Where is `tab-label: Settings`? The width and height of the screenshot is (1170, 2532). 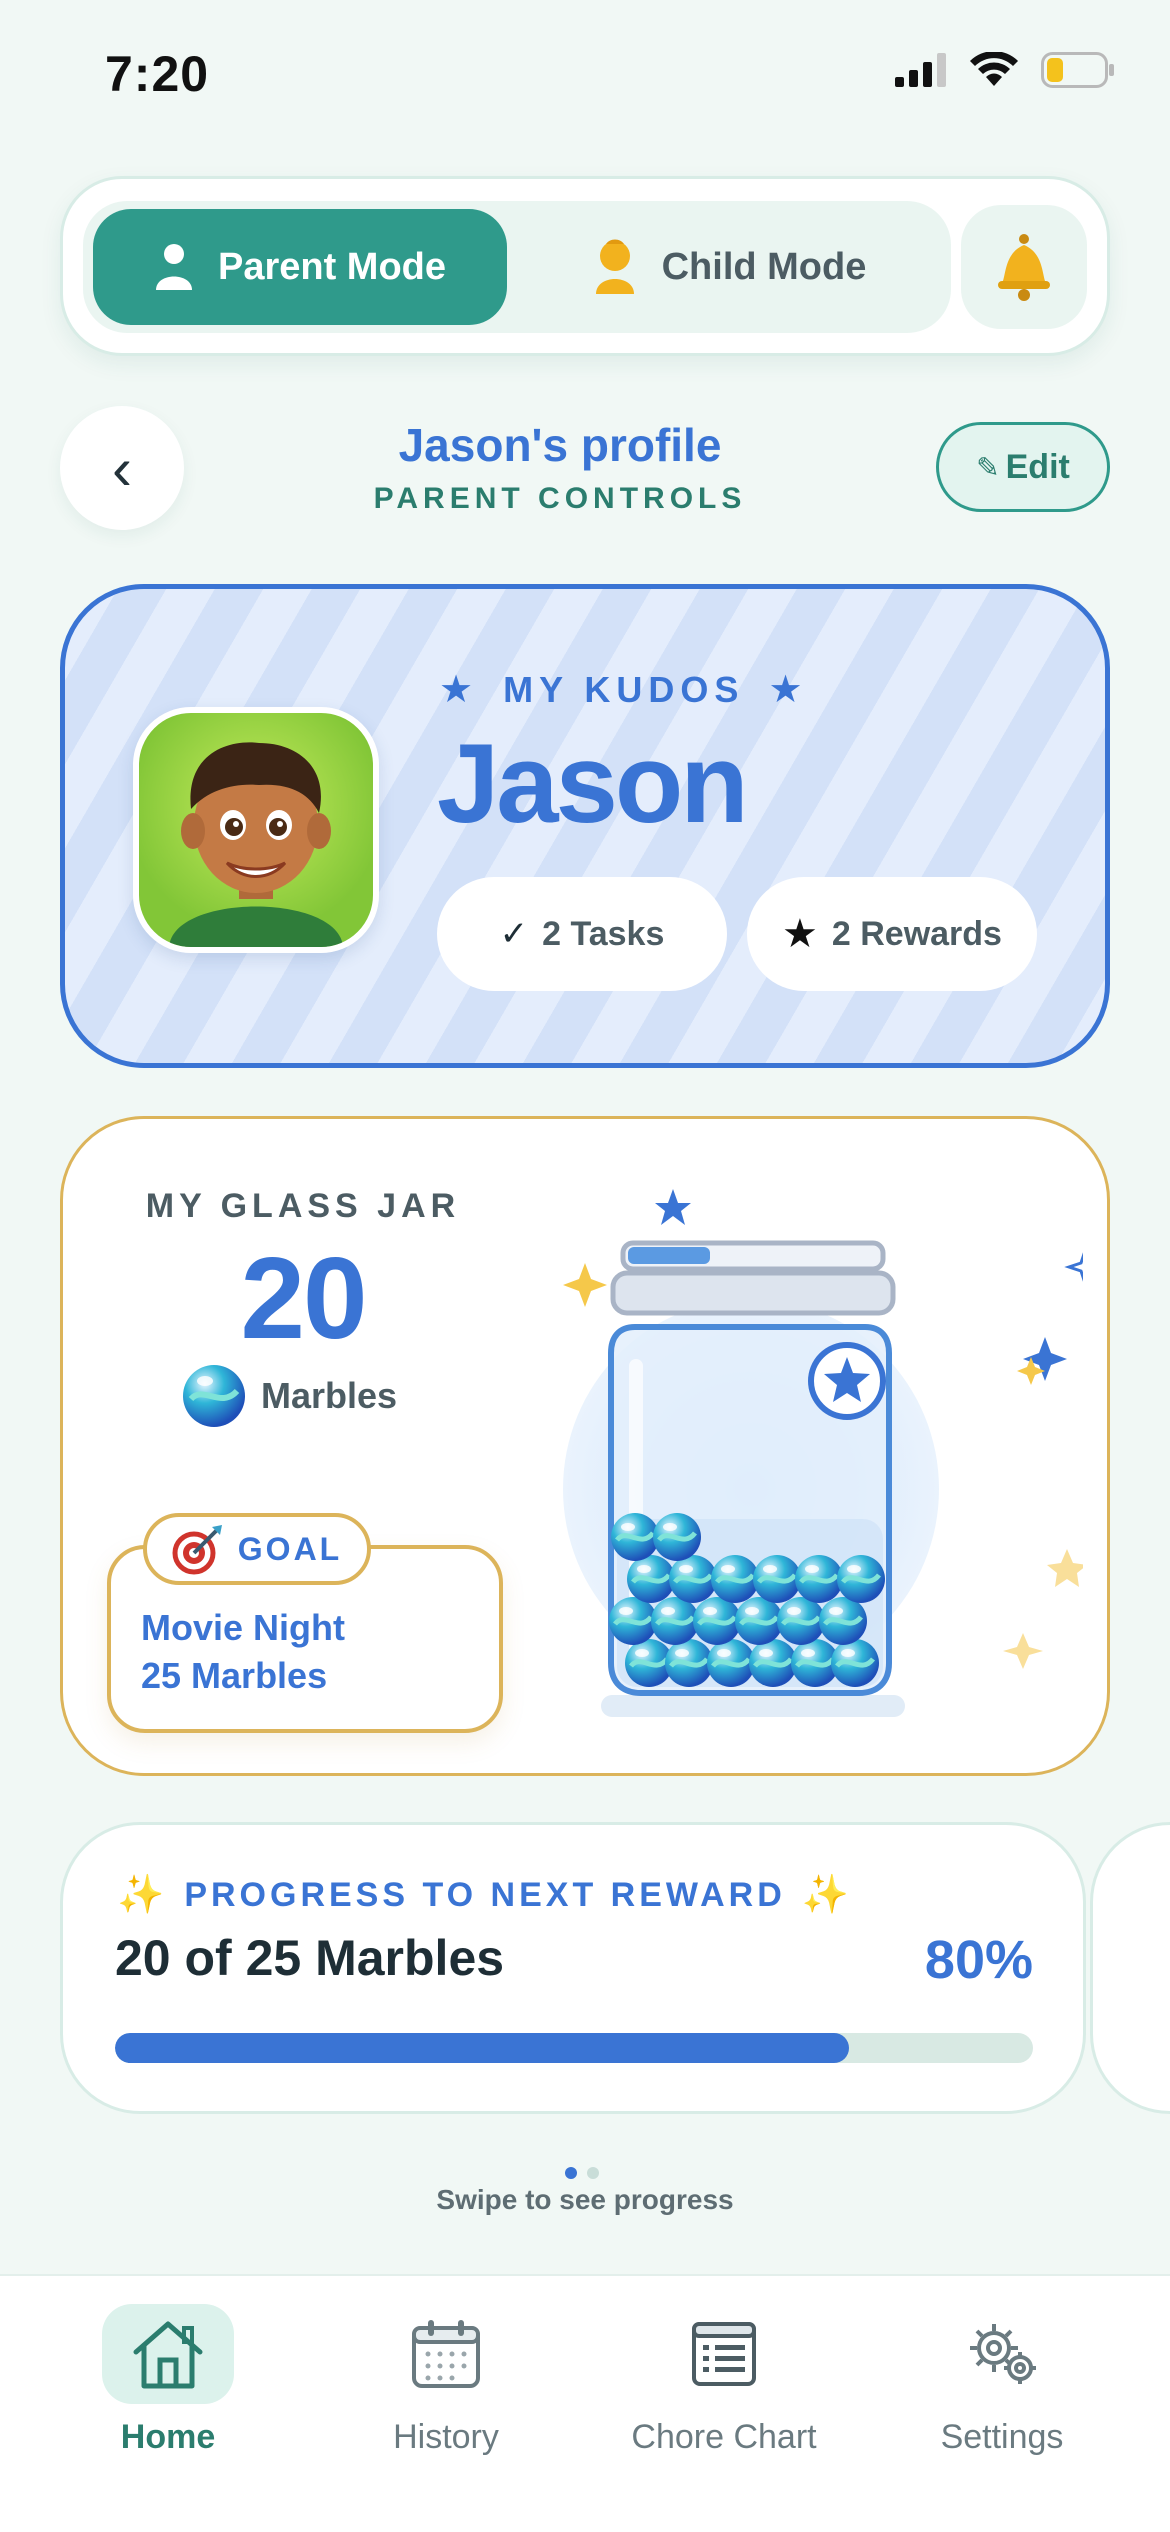
tab-label: Settings is located at coordinates (1002, 2437).